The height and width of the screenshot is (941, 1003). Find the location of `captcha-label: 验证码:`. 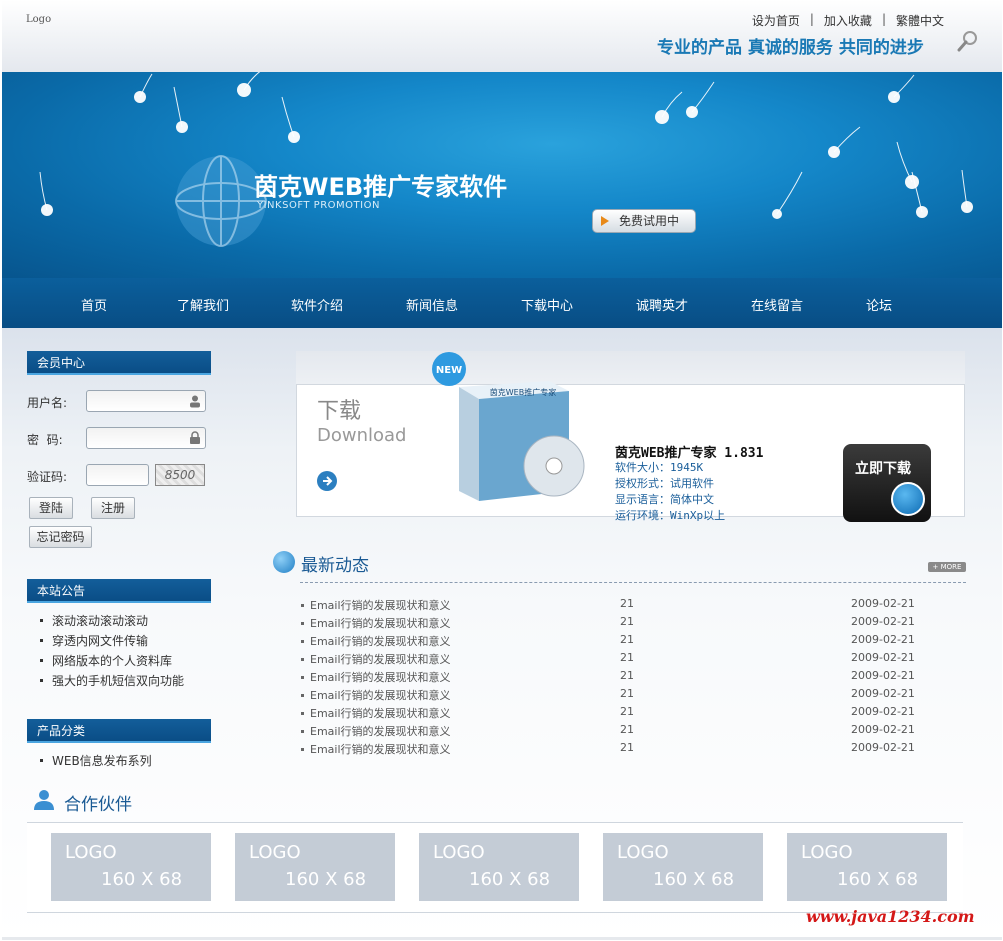

captcha-label: 验证码: is located at coordinates (47, 477).